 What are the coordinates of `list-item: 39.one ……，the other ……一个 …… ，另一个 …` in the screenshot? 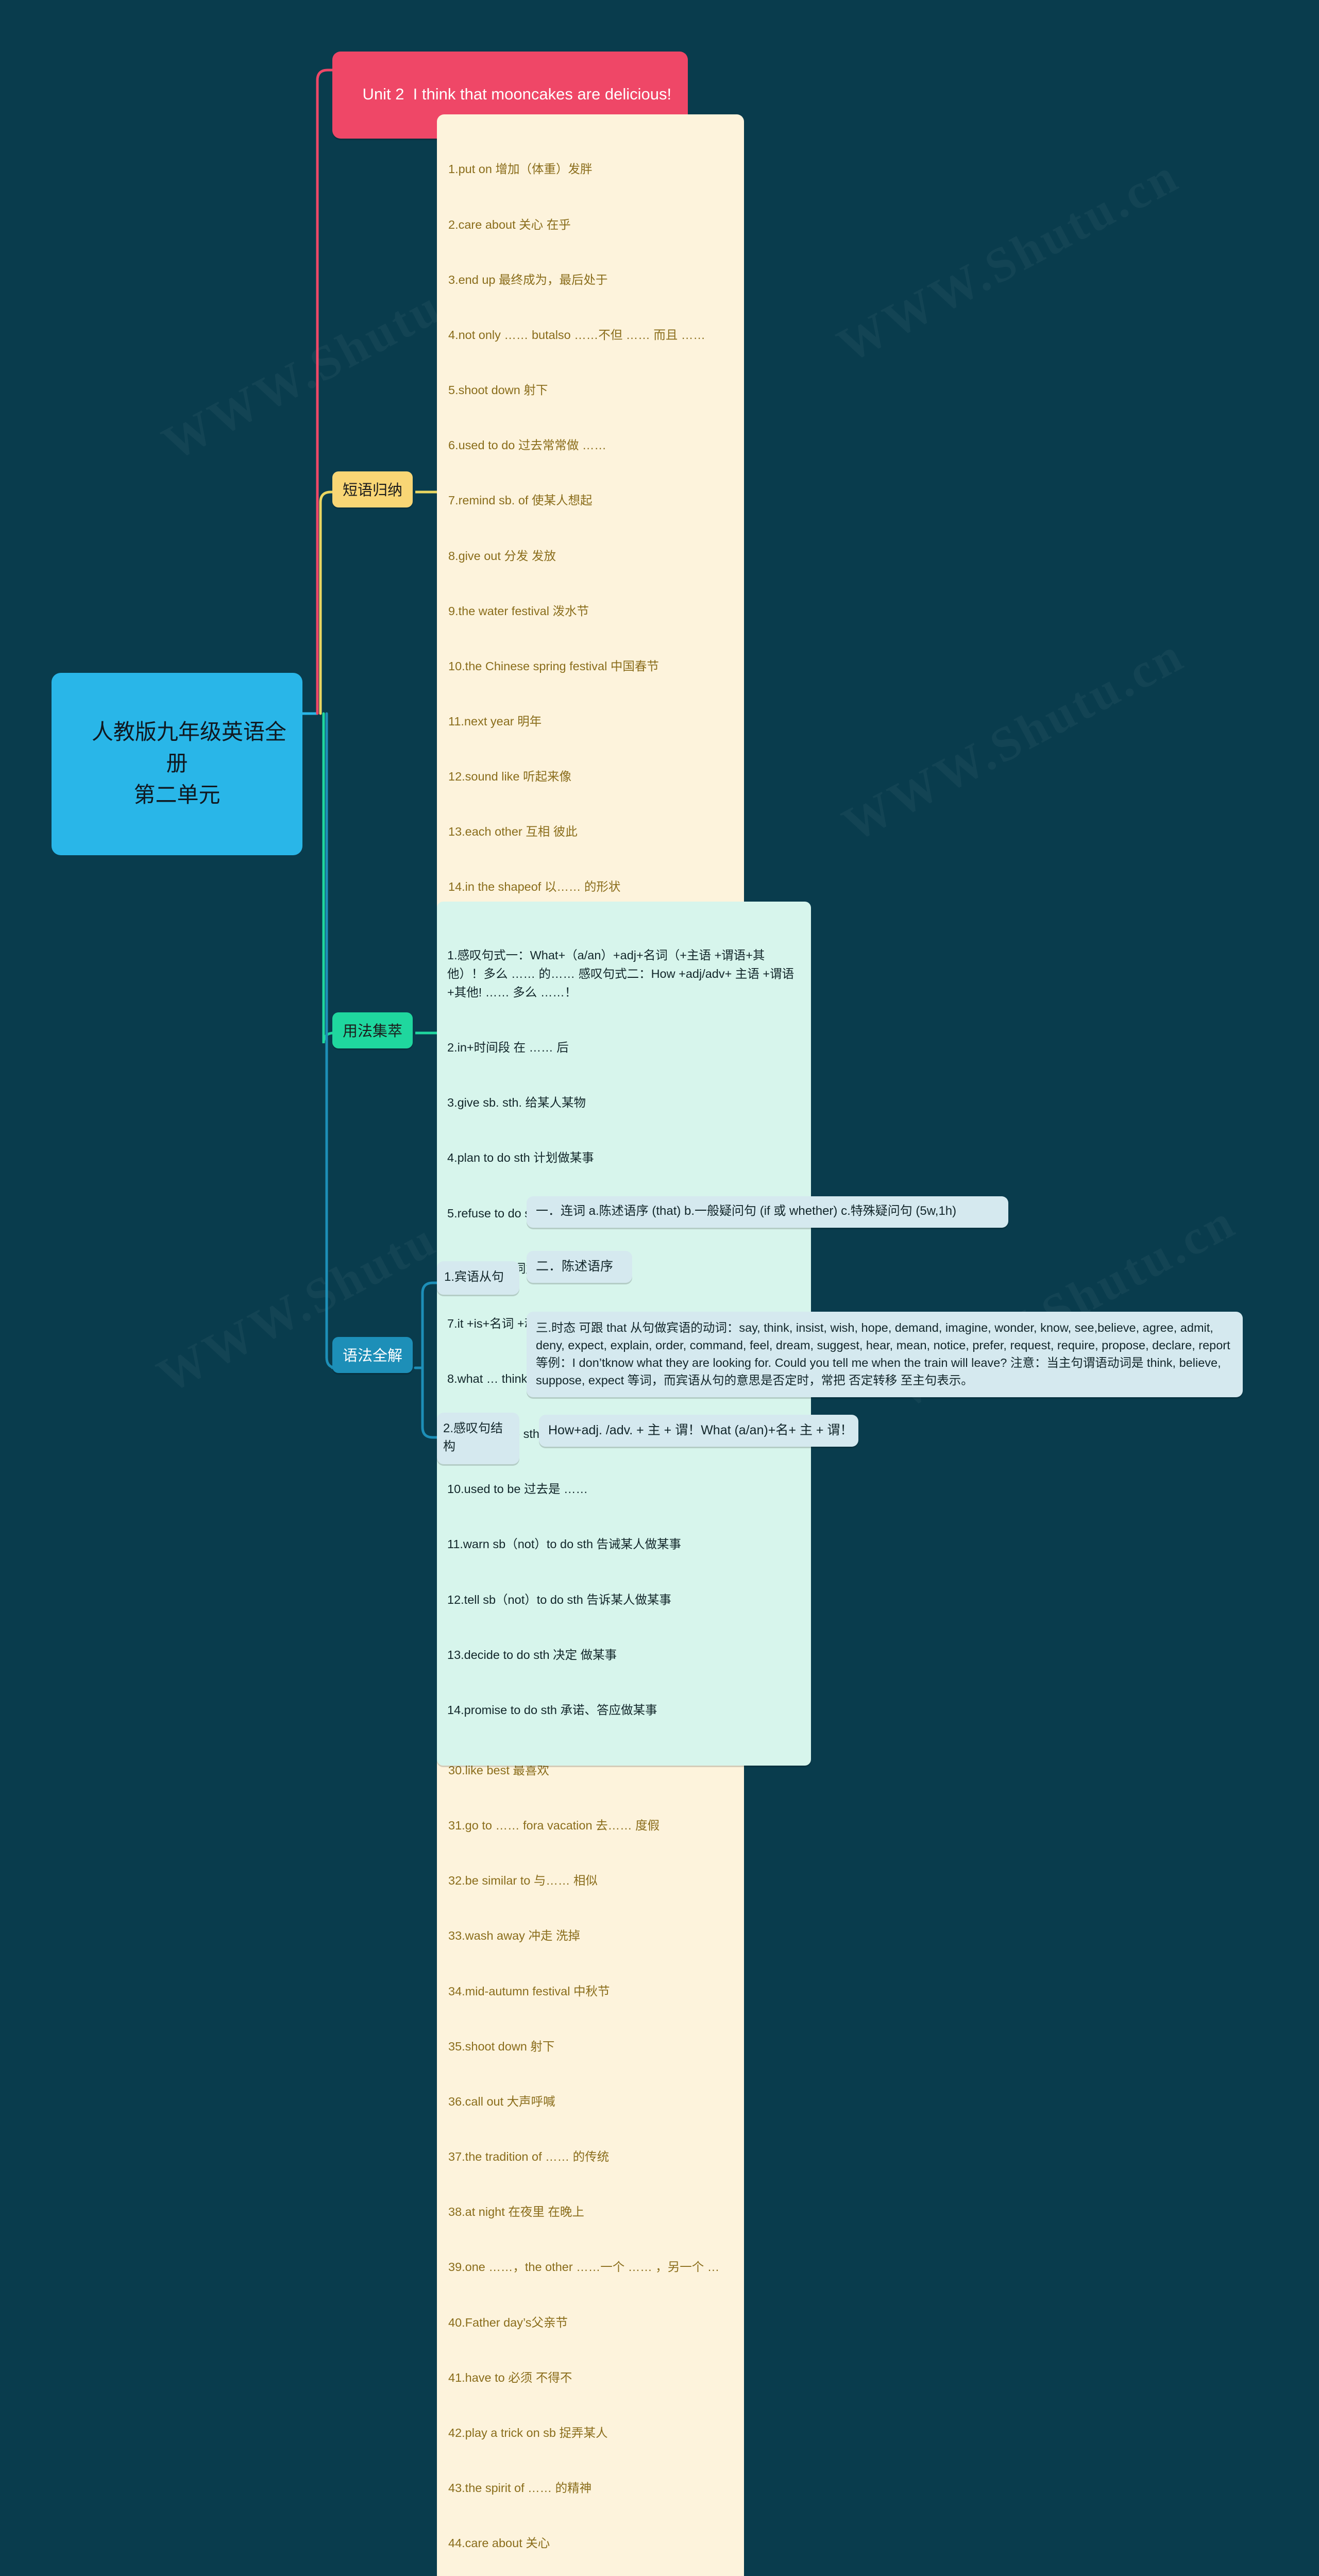 It's located at (584, 2267).